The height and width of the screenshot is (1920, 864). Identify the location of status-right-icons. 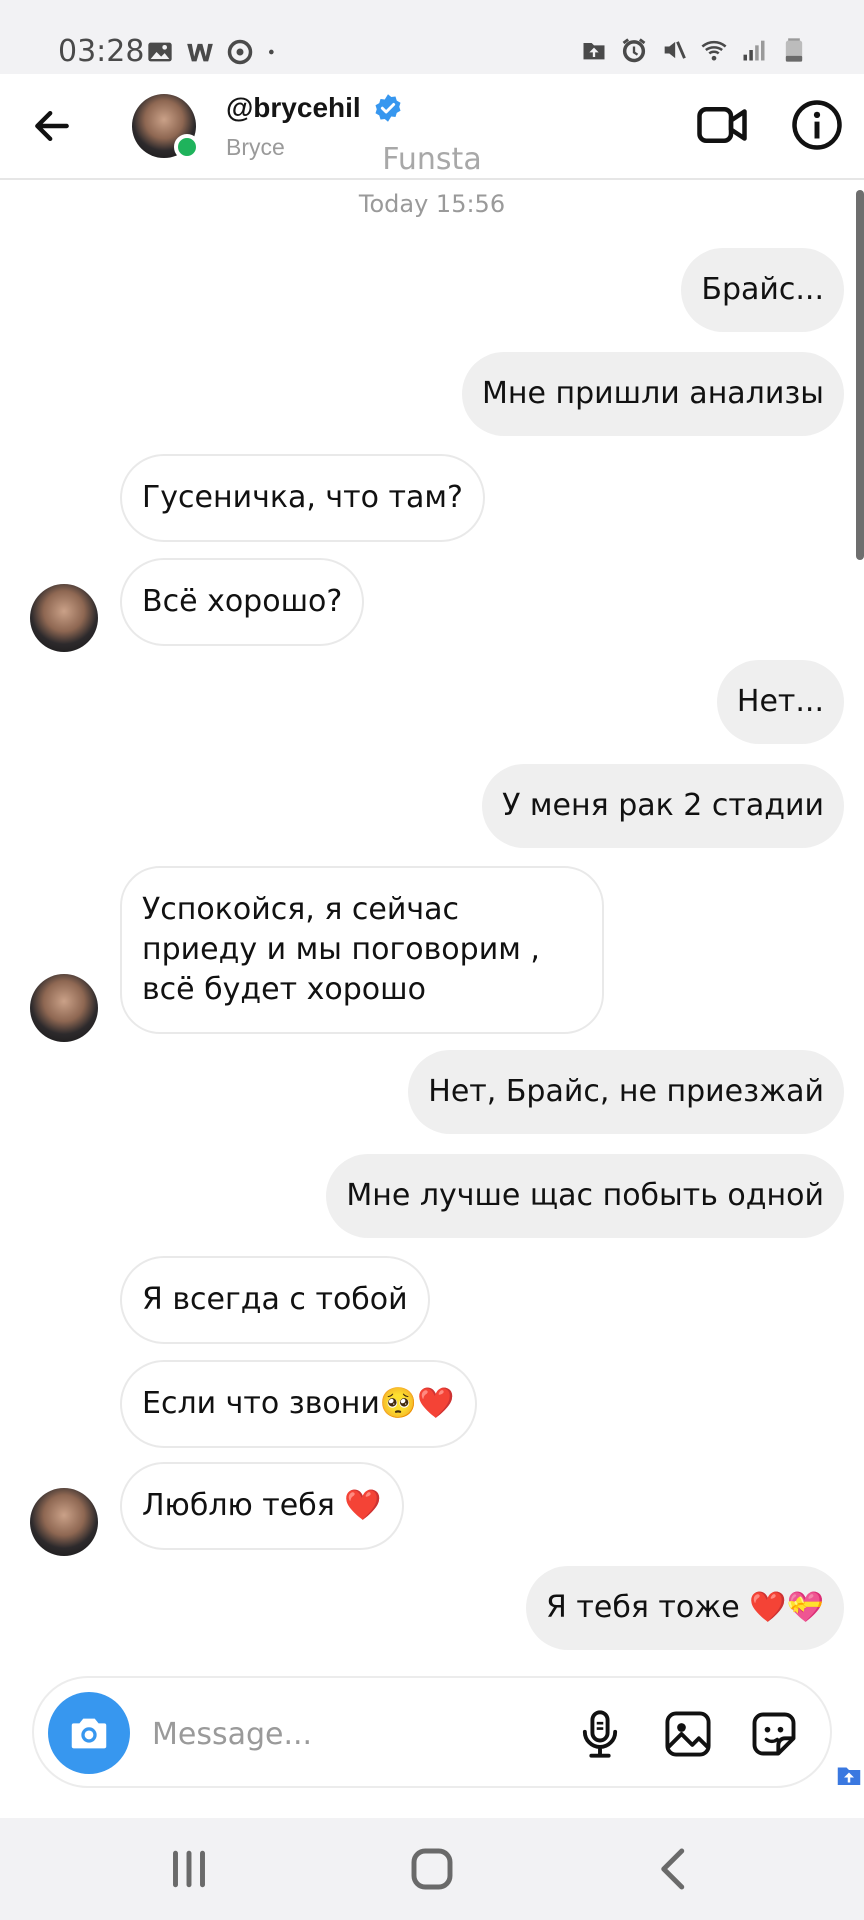
(694, 50).